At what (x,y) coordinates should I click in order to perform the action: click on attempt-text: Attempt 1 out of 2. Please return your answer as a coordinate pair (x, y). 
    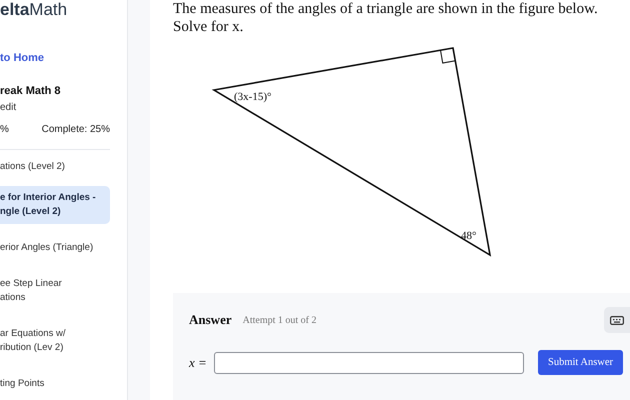
    Looking at the image, I should click on (279, 320).